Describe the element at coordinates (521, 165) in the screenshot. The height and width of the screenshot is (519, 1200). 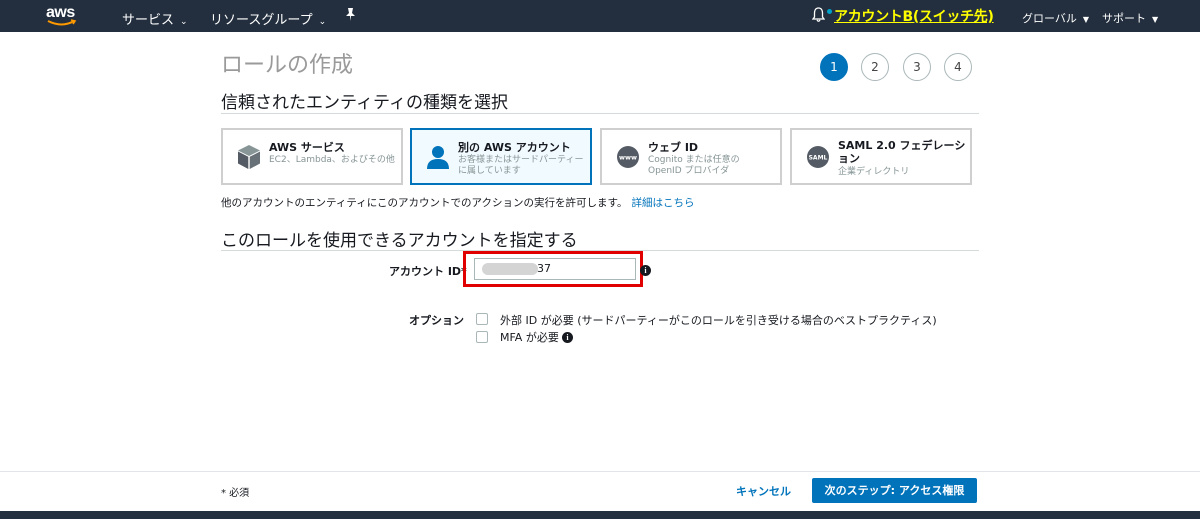
I see `card-description: お客様またはサードパーティーに属しています` at that location.